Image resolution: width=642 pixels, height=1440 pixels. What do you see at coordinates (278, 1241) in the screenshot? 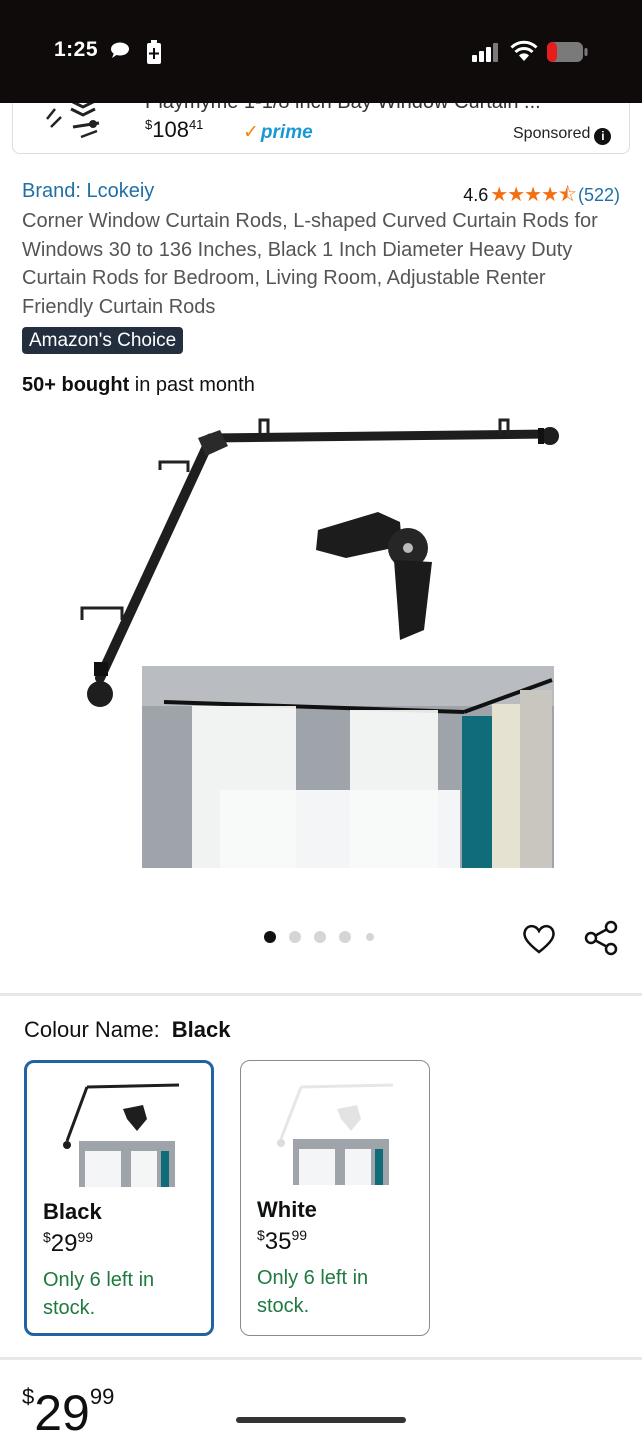
I see `swatch-price-whole: 35` at bounding box center [278, 1241].